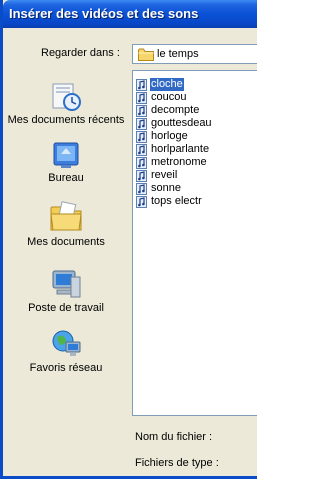  Describe the element at coordinates (177, 463) in the screenshot. I see `filetype-label: Fichiers de type :` at that location.